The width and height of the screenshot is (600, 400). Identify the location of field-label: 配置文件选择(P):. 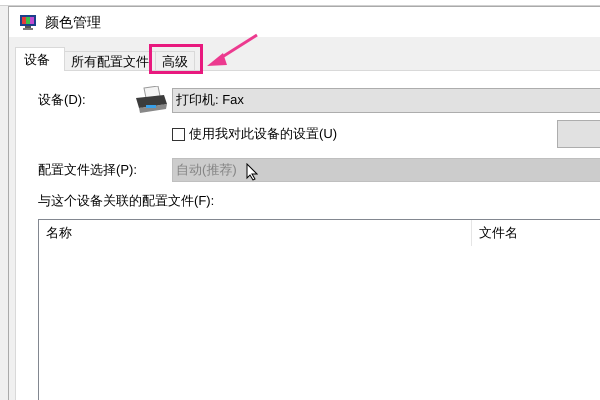
(88, 170).